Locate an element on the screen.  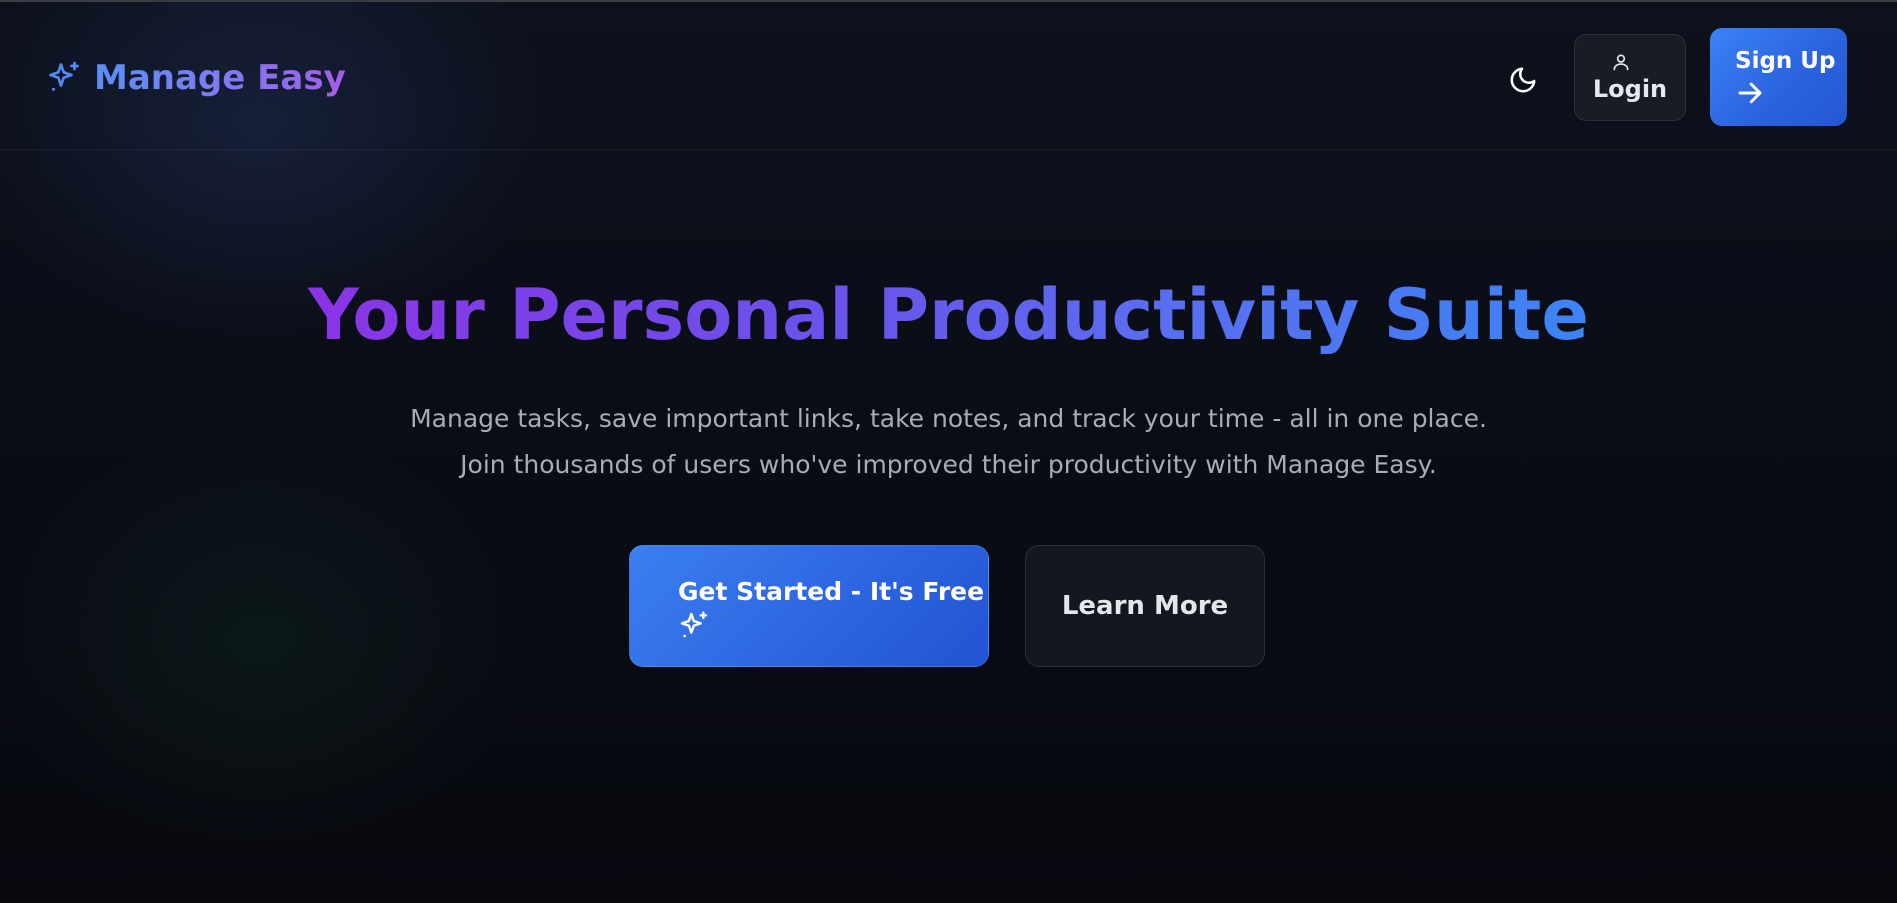
login-button: Login is located at coordinates (1630, 77).